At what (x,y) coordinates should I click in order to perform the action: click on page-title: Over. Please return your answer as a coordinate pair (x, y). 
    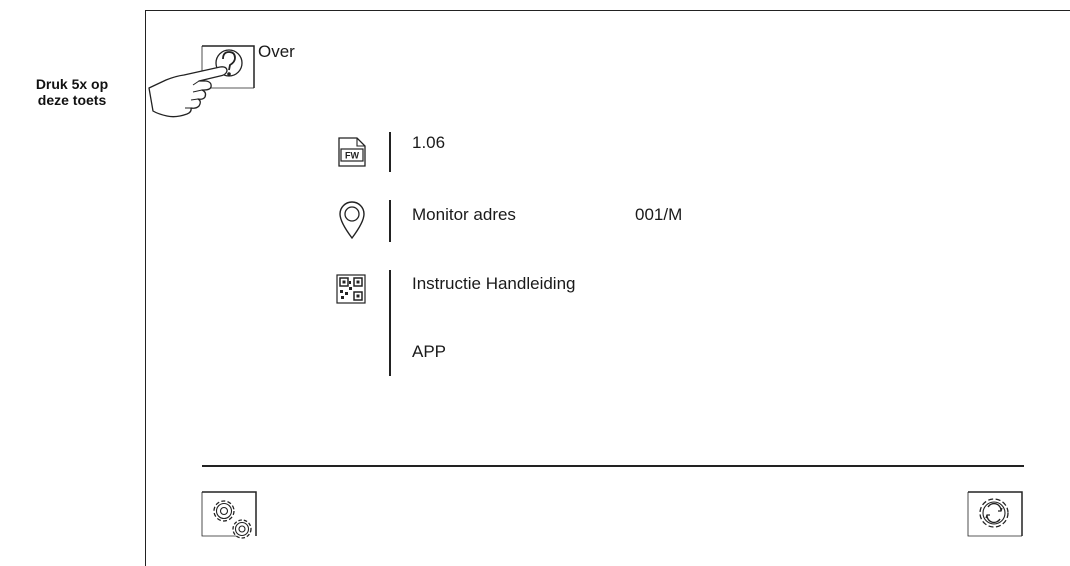
    Looking at the image, I should click on (276, 51).